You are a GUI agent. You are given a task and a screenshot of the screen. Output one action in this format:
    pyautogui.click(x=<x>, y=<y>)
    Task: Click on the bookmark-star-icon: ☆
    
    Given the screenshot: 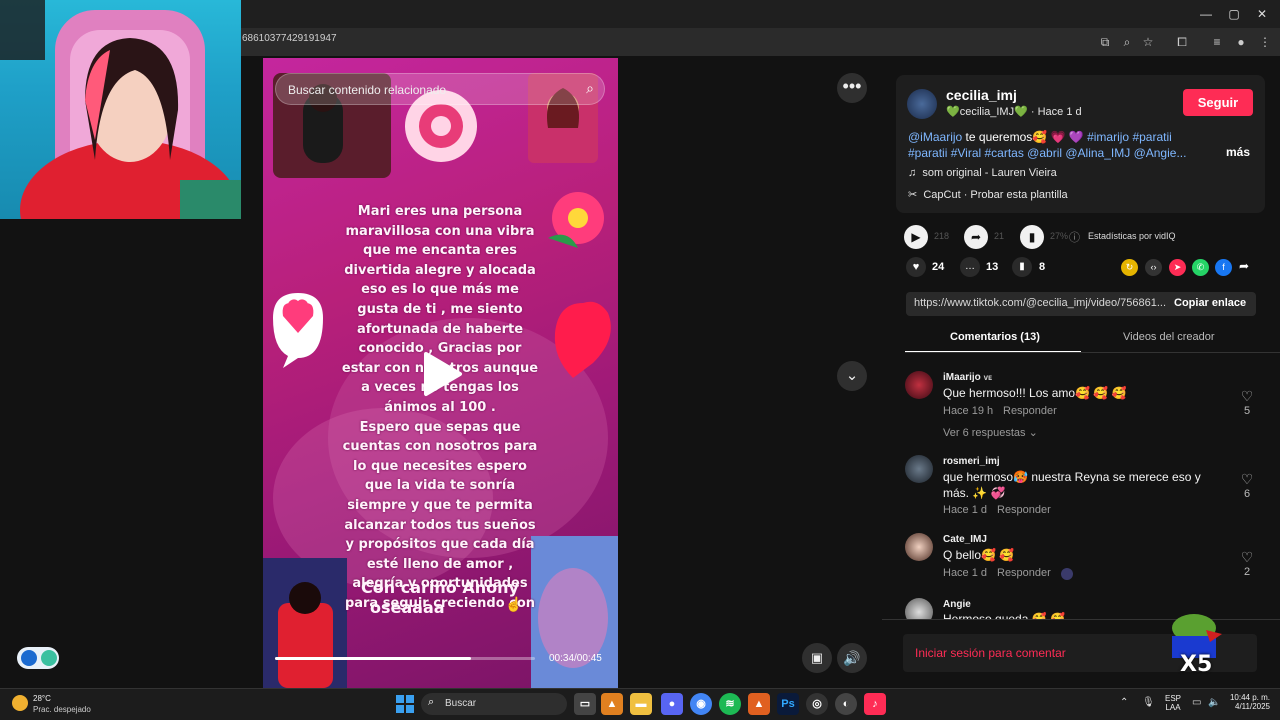 What is the action you would take?
    pyautogui.click(x=1148, y=42)
    